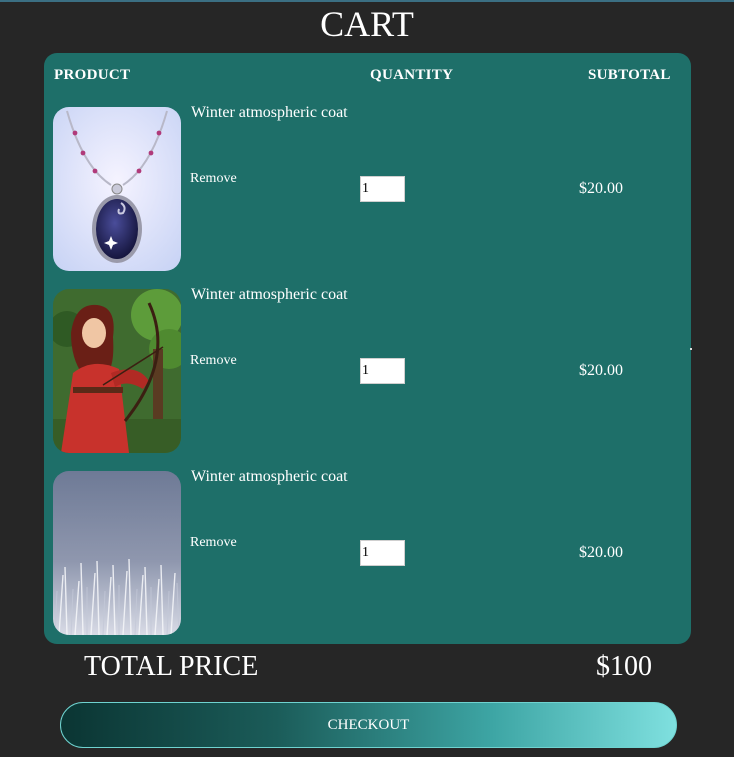  I want to click on frosty-grass-image, so click(117, 553).